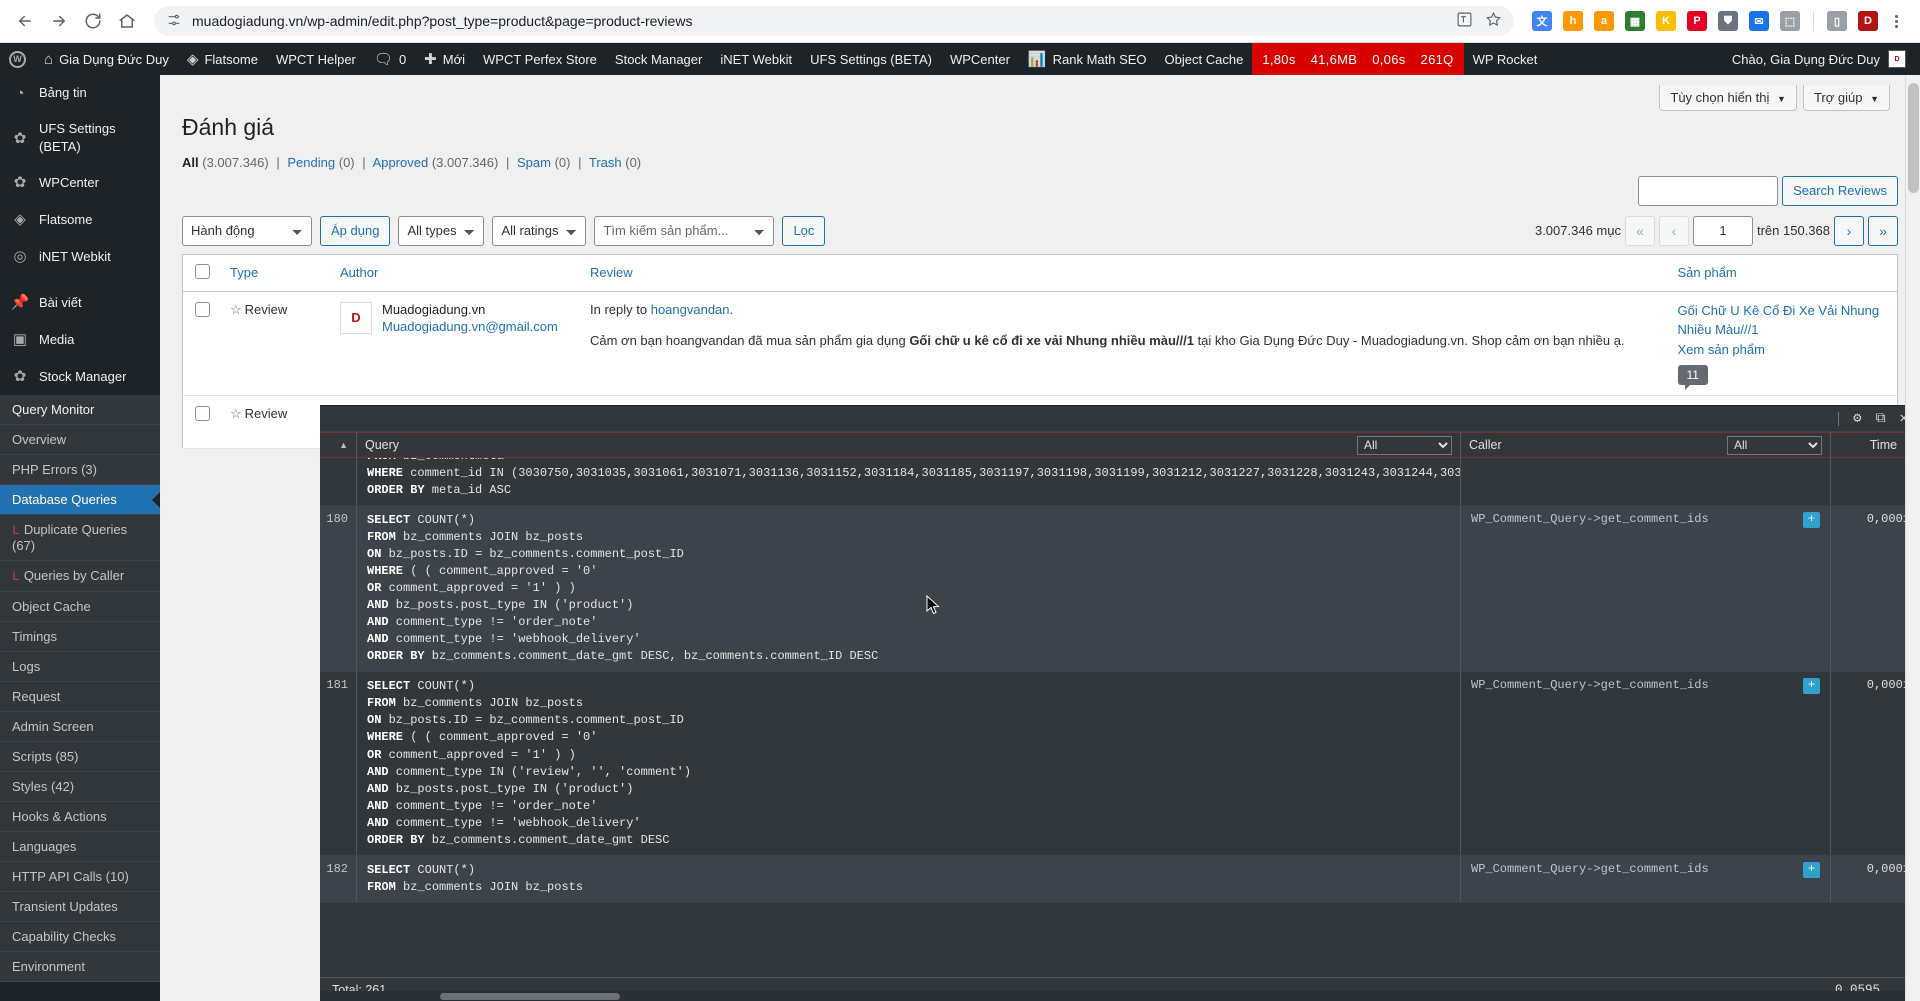  What do you see at coordinates (1673, 230) in the screenshot?
I see `prev-page-button: ‹` at bounding box center [1673, 230].